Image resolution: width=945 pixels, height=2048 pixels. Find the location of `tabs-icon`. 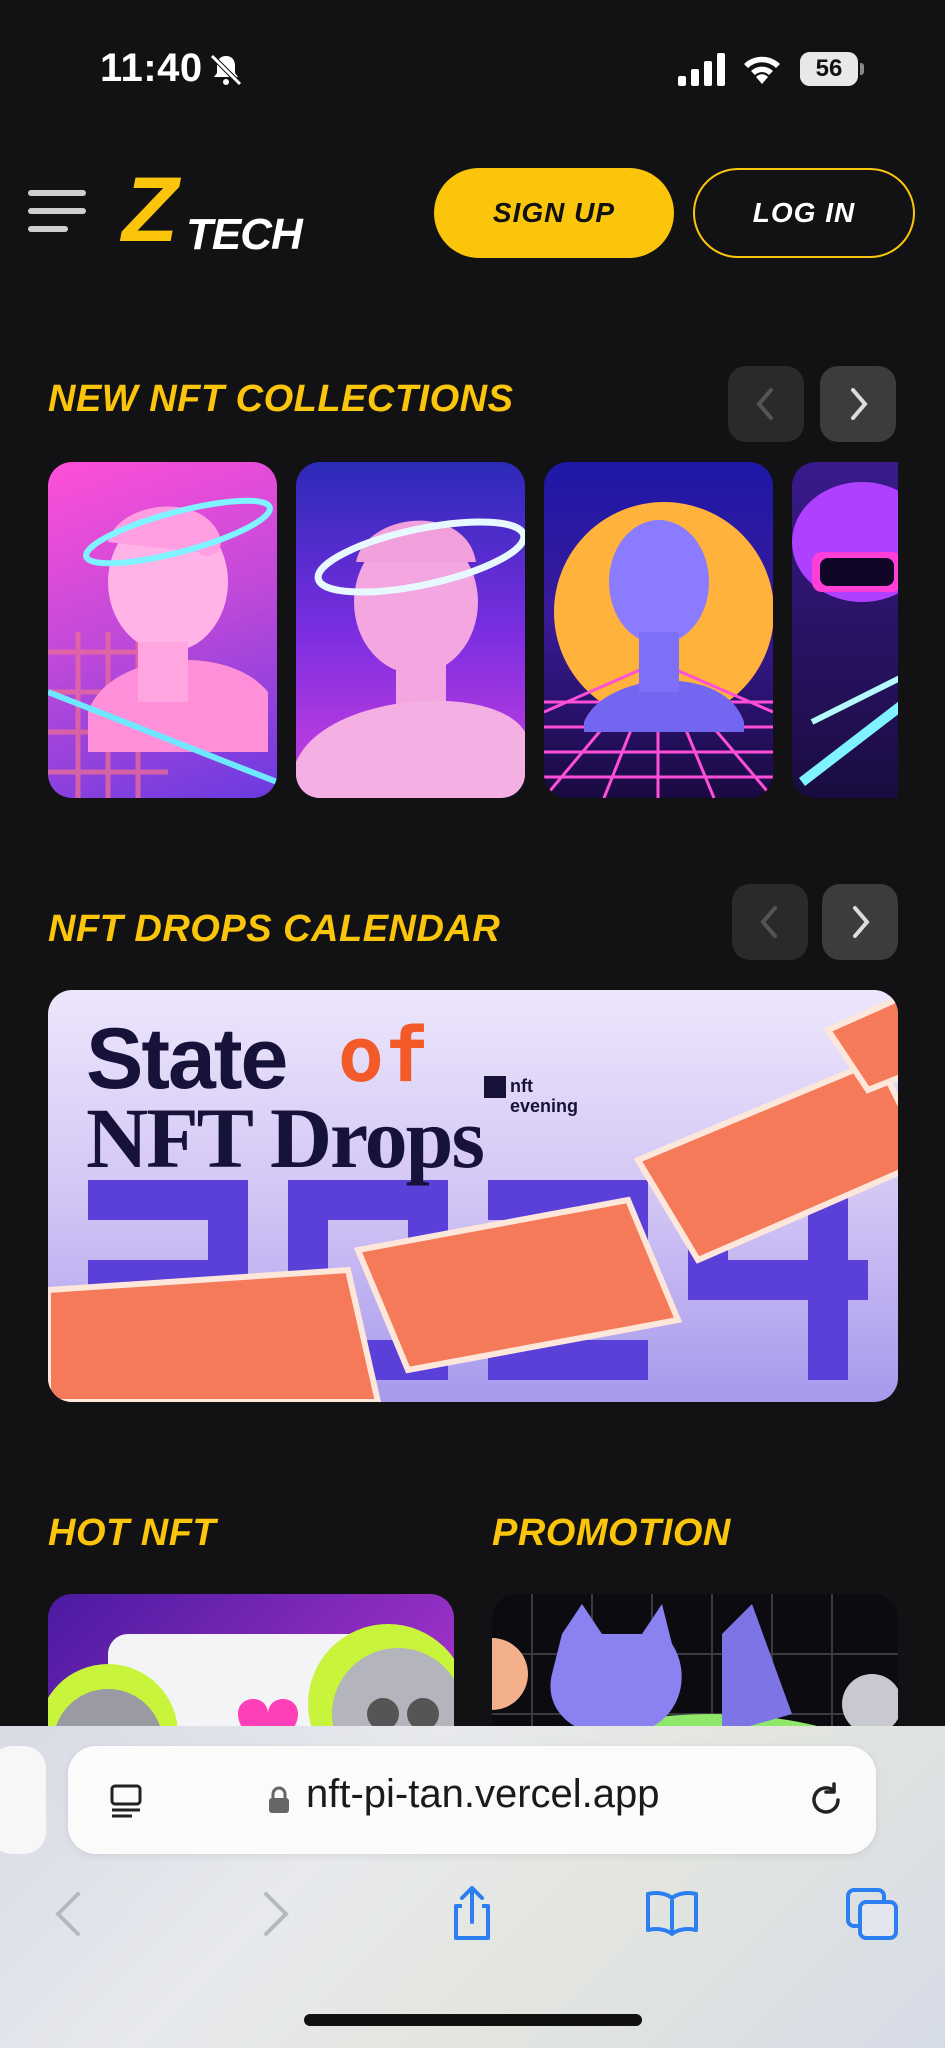

tabs-icon is located at coordinates (872, 1914).